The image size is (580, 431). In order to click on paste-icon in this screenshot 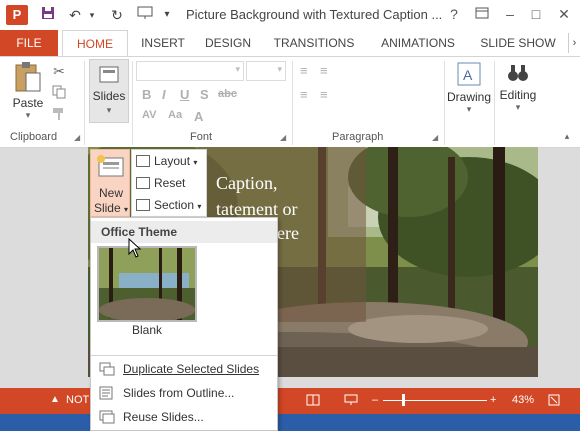, I will do `click(28, 77)`.